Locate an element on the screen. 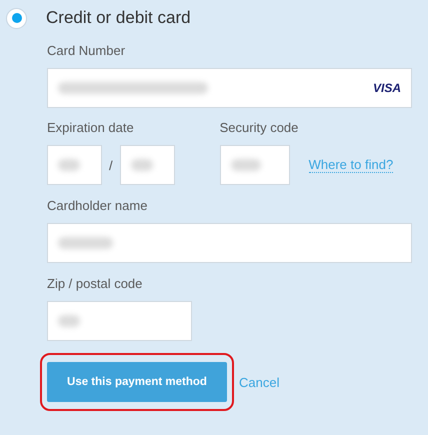  cancel-link: Cancel is located at coordinates (259, 382).